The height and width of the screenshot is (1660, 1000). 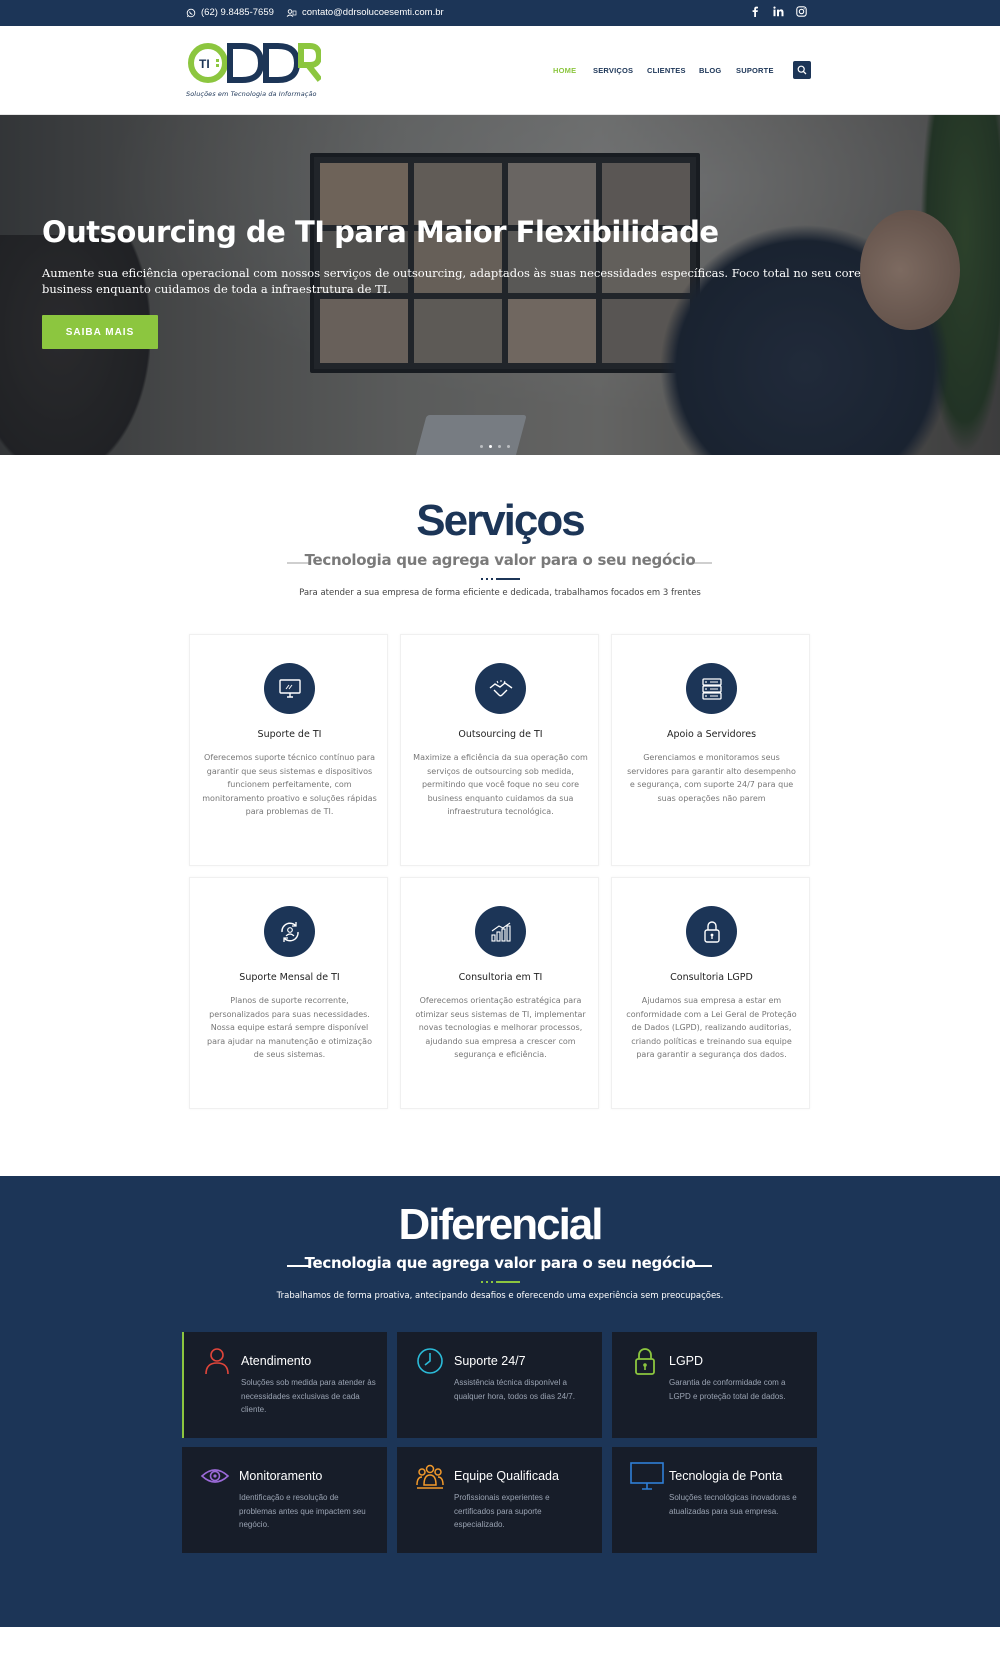 What do you see at coordinates (430, 1476) in the screenshot?
I see `team-icon` at bounding box center [430, 1476].